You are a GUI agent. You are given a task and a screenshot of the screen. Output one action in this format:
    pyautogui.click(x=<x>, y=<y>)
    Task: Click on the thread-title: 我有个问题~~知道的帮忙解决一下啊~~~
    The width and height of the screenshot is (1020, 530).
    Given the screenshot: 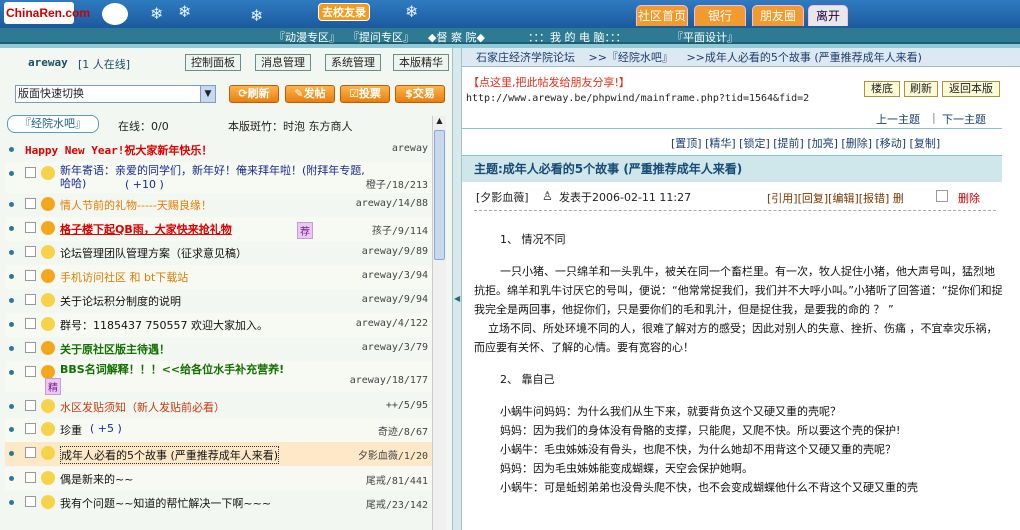 What is the action you would take?
    pyautogui.click(x=165, y=503)
    